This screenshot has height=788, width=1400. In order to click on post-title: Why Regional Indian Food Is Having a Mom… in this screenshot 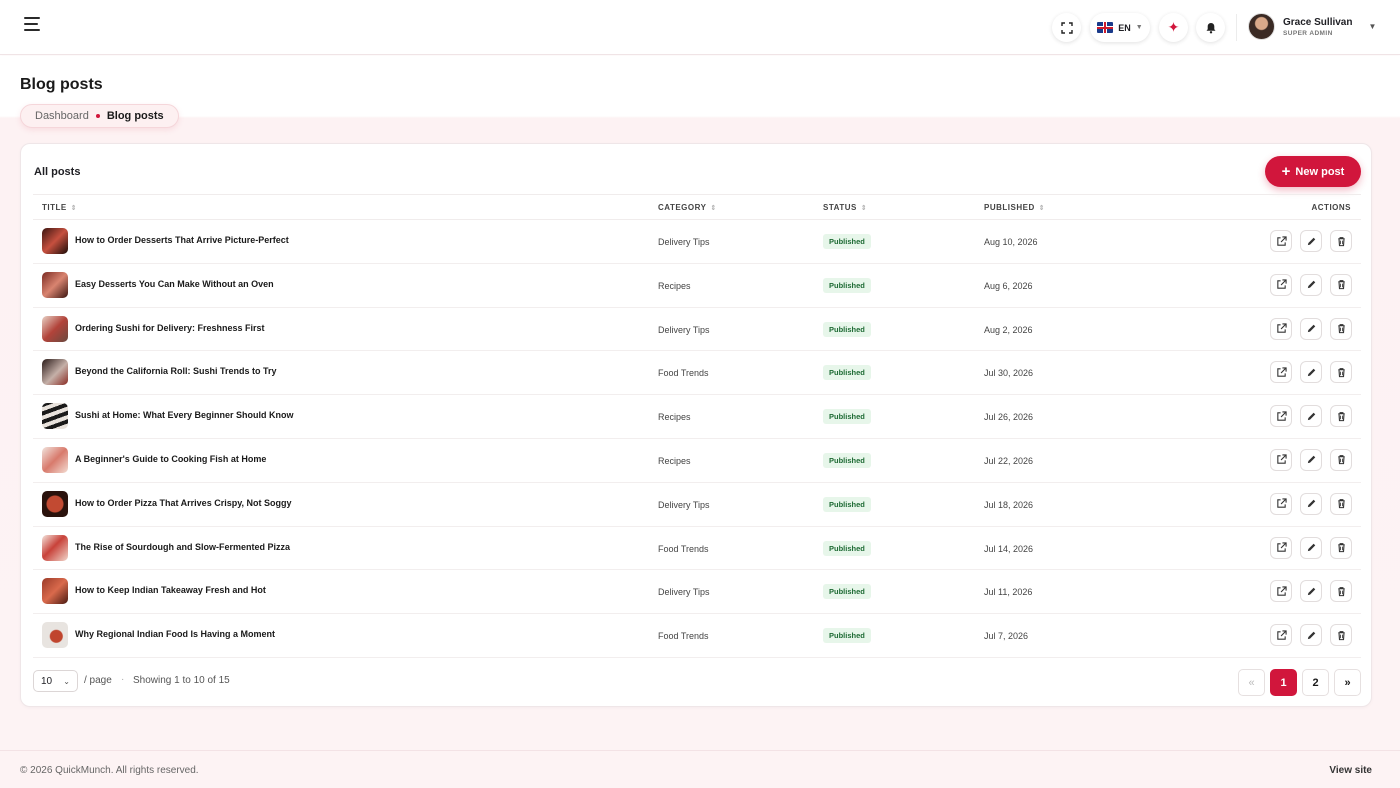, I will do `click(175, 634)`.